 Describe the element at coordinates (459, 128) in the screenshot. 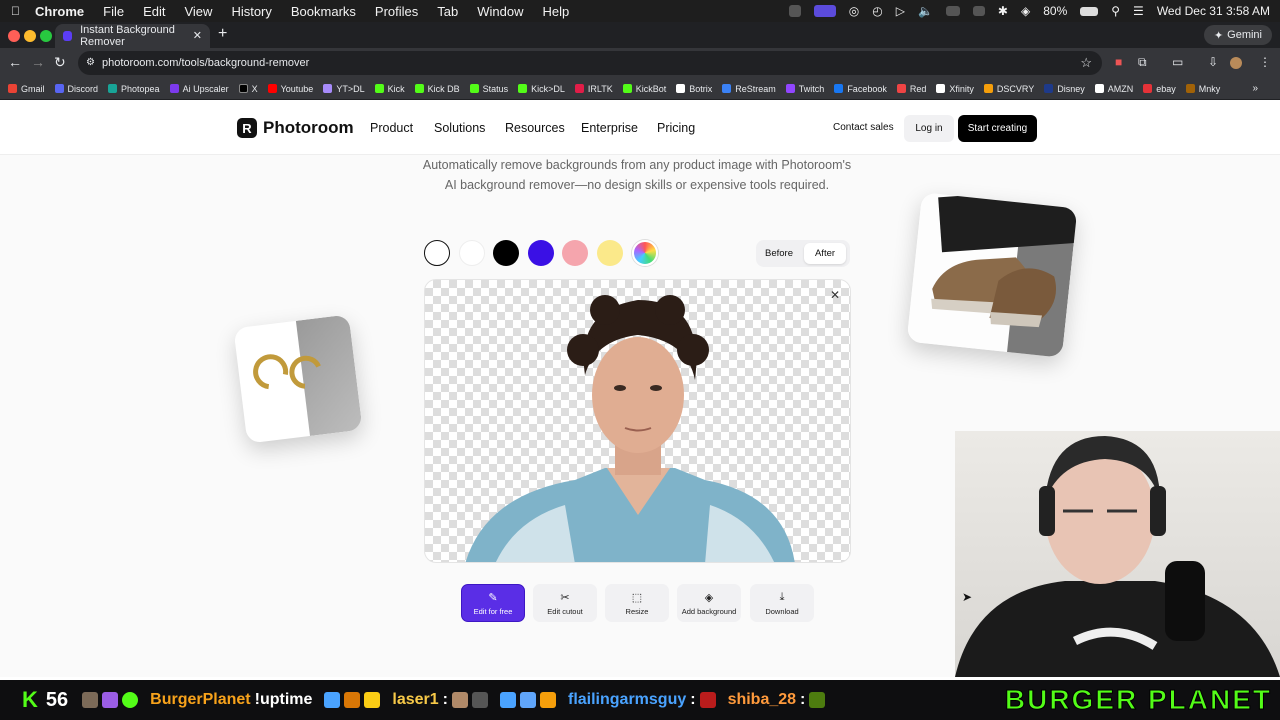

I see `nav-solutions: Solutions` at that location.